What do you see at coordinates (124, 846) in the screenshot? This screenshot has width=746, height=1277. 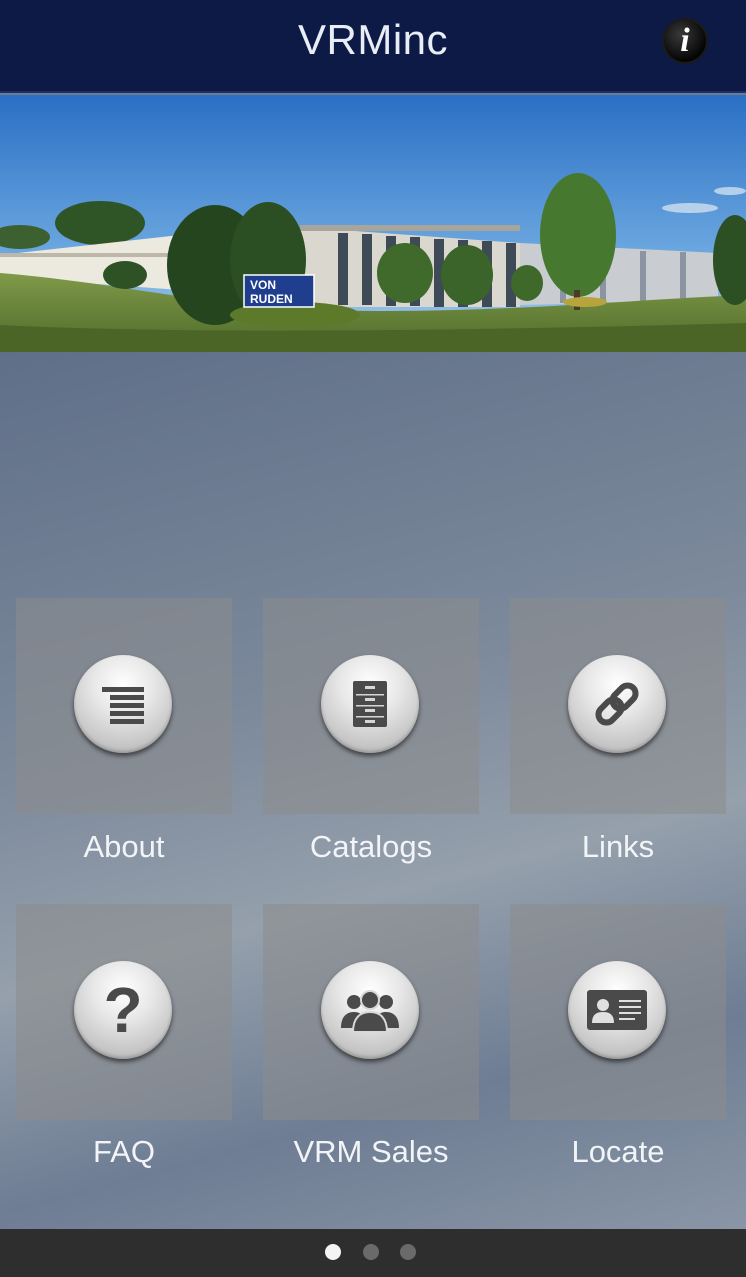 I see `tile-about-label: About` at bounding box center [124, 846].